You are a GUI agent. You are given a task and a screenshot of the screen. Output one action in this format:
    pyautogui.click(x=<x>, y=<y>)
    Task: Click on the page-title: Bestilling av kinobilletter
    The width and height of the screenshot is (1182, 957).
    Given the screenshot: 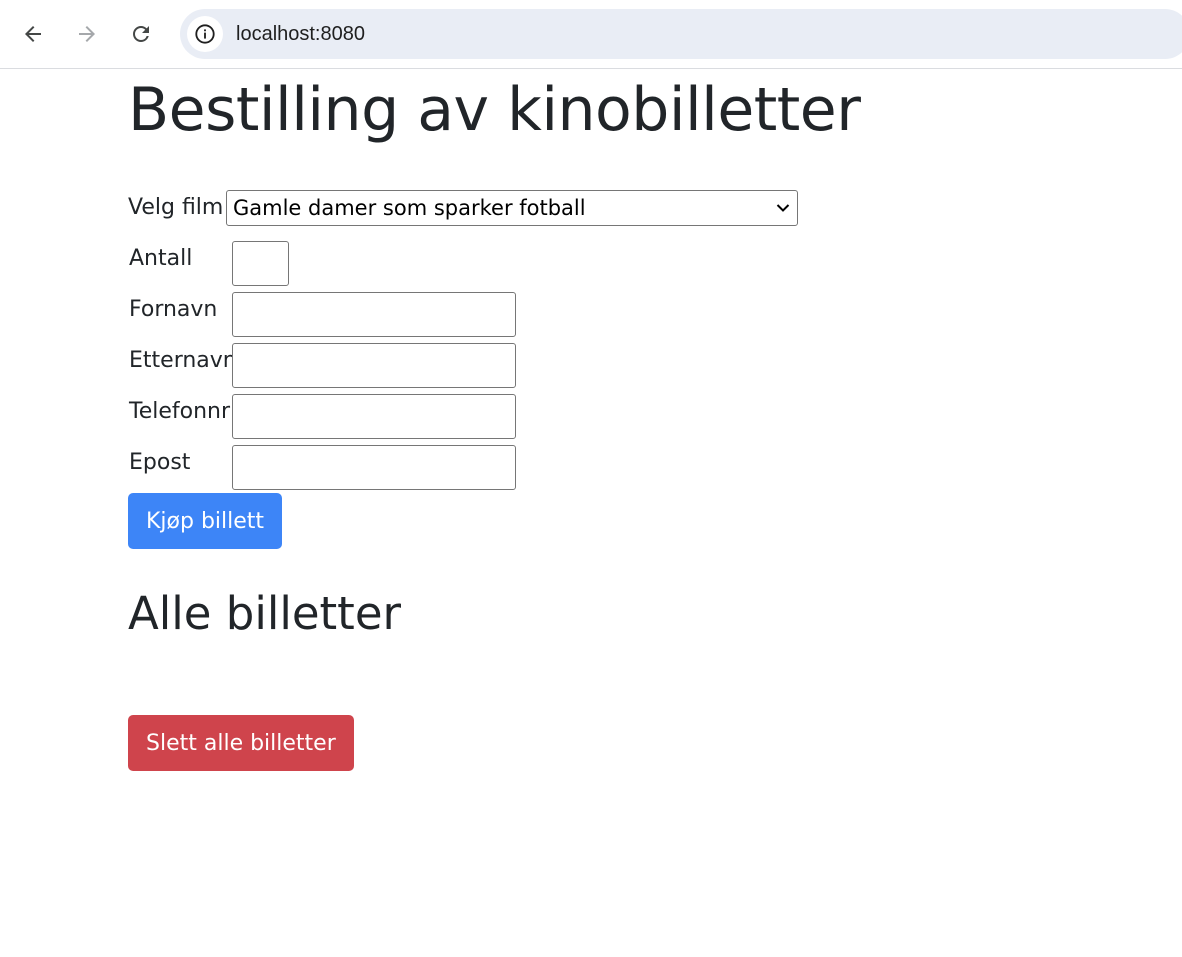 What is the action you would take?
    pyautogui.click(x=494, y=110)
    